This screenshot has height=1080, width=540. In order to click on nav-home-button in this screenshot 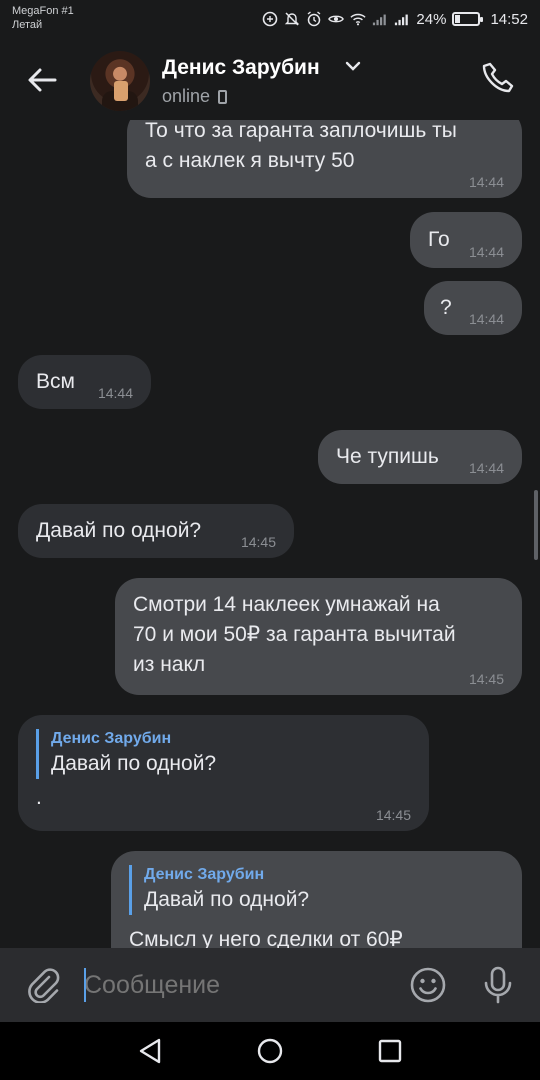, I will do `click(270, 1051)`.